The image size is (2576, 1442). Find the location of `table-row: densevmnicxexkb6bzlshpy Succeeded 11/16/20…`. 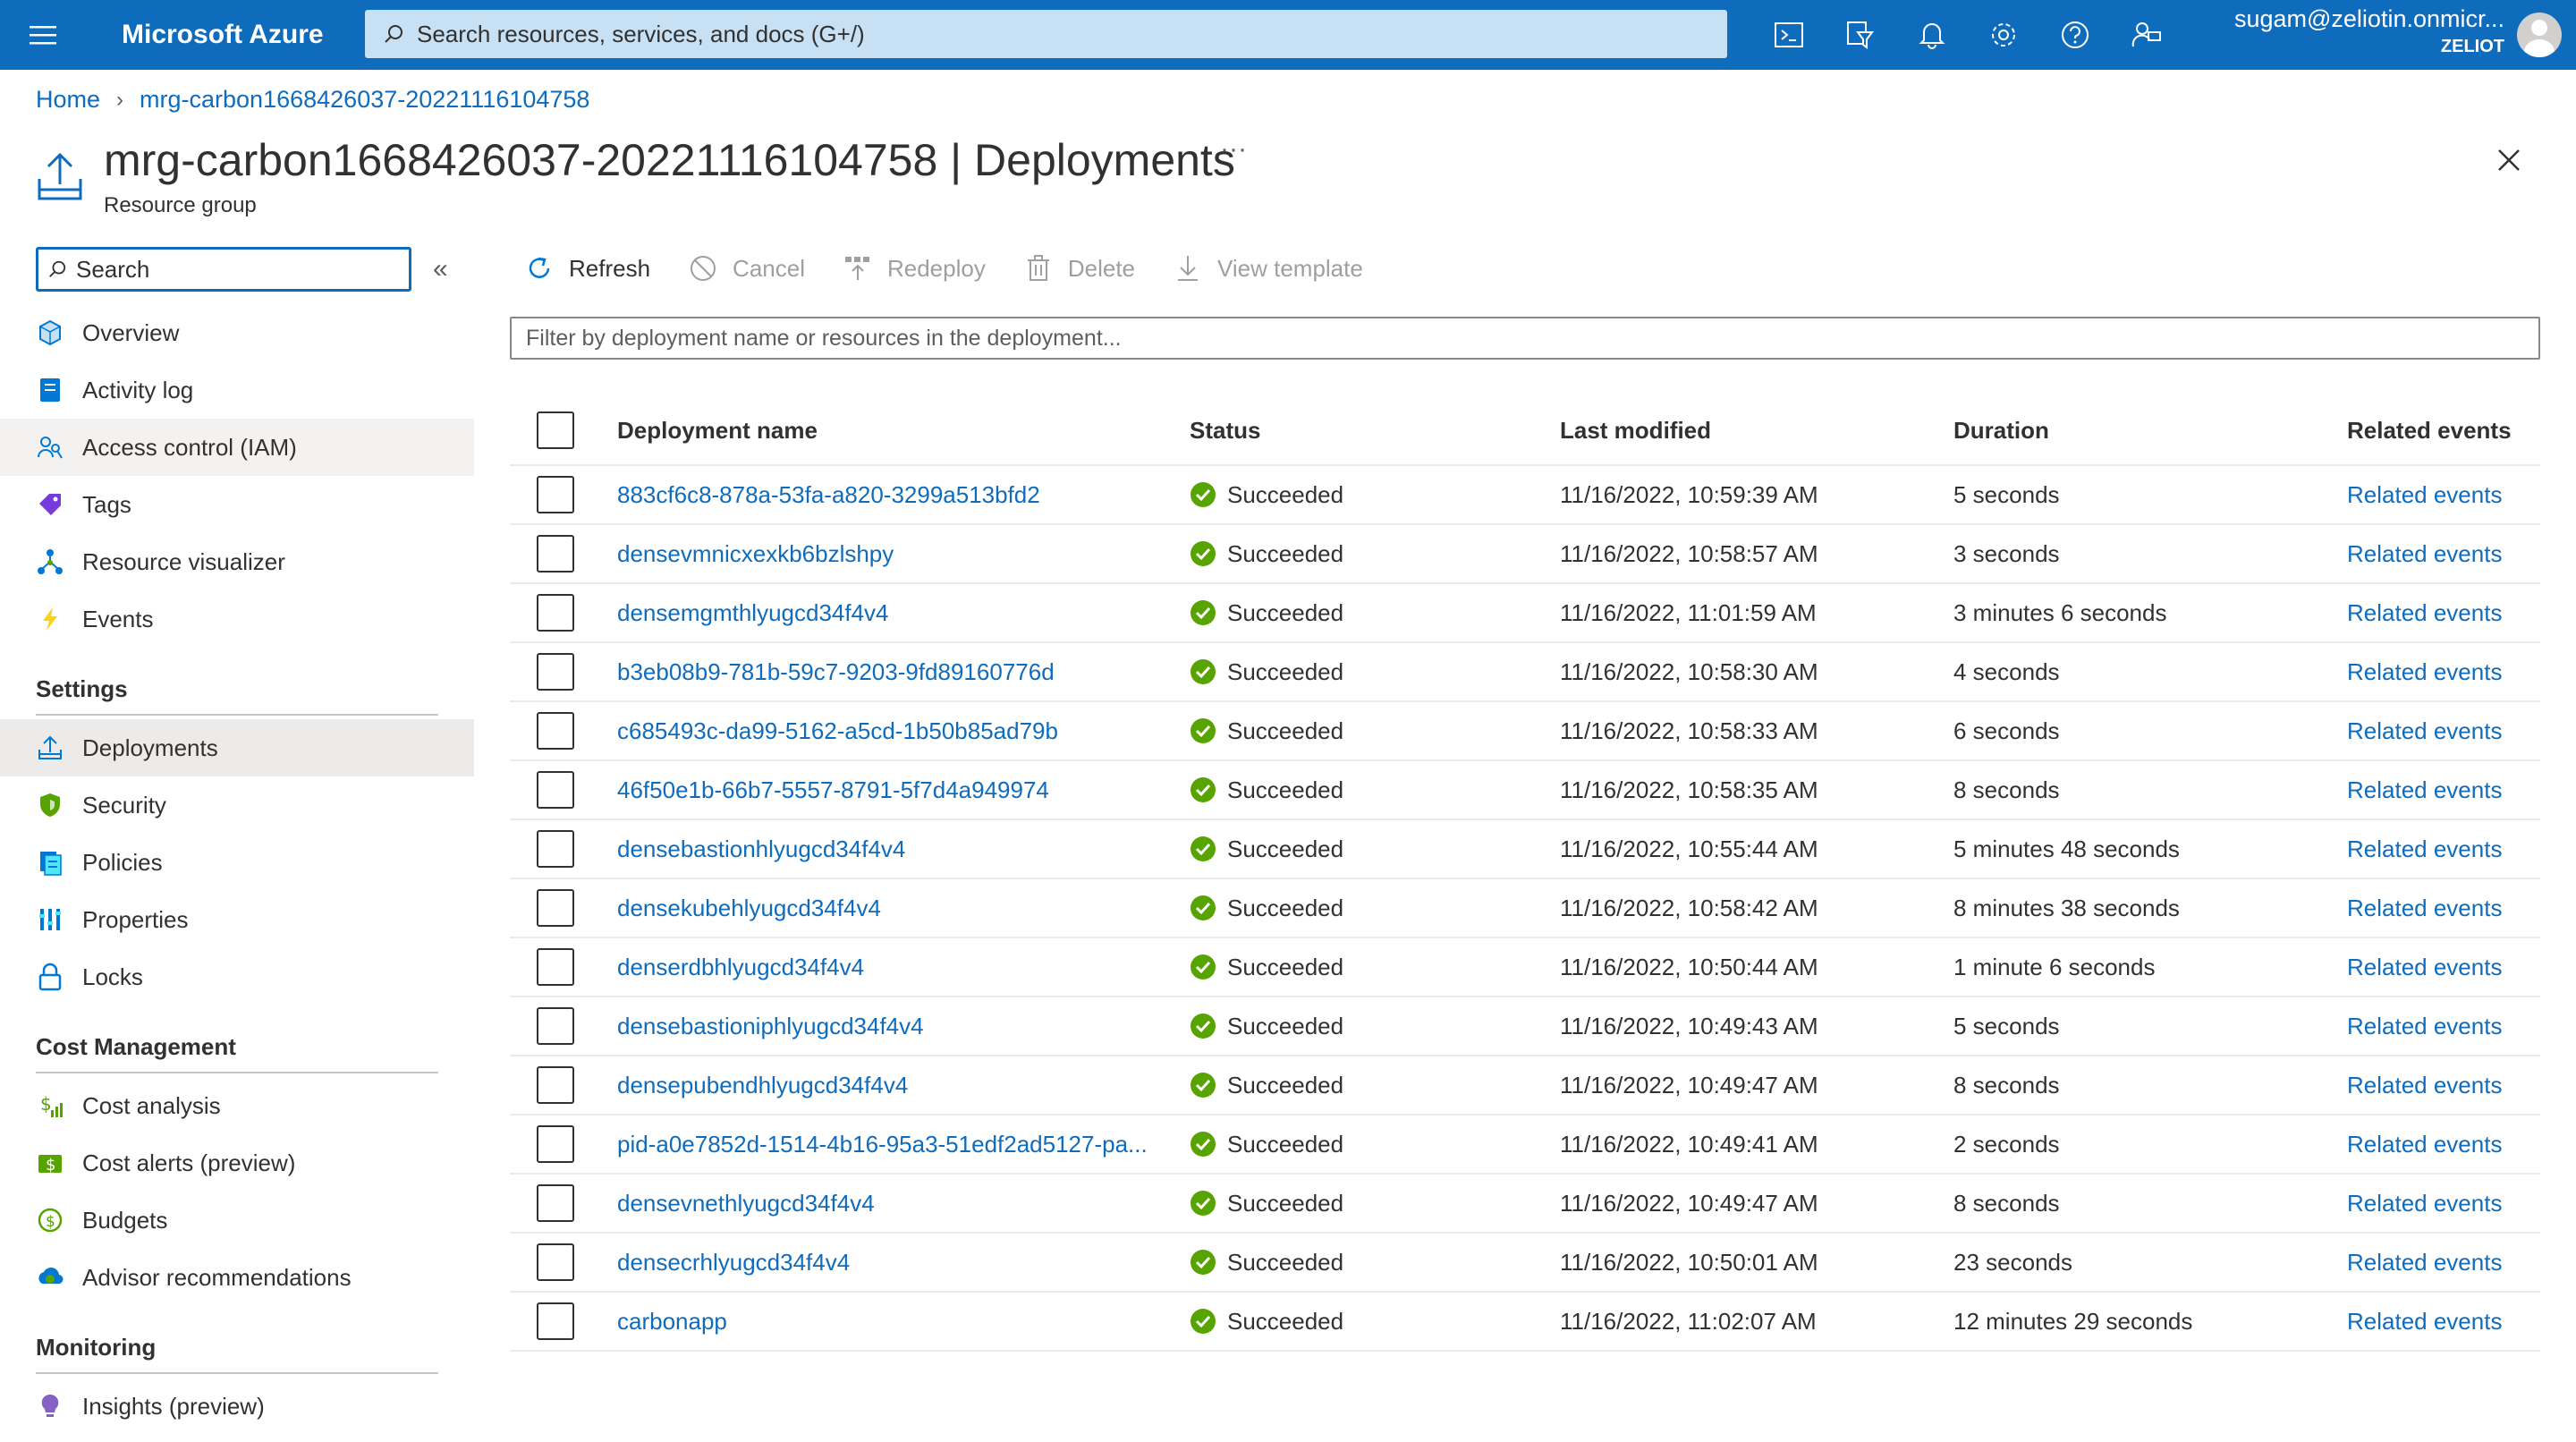

table-row: densevmnicxexkb6bzlshpy Succeeded 11/16/20… is located at coordinates (1525, 554).